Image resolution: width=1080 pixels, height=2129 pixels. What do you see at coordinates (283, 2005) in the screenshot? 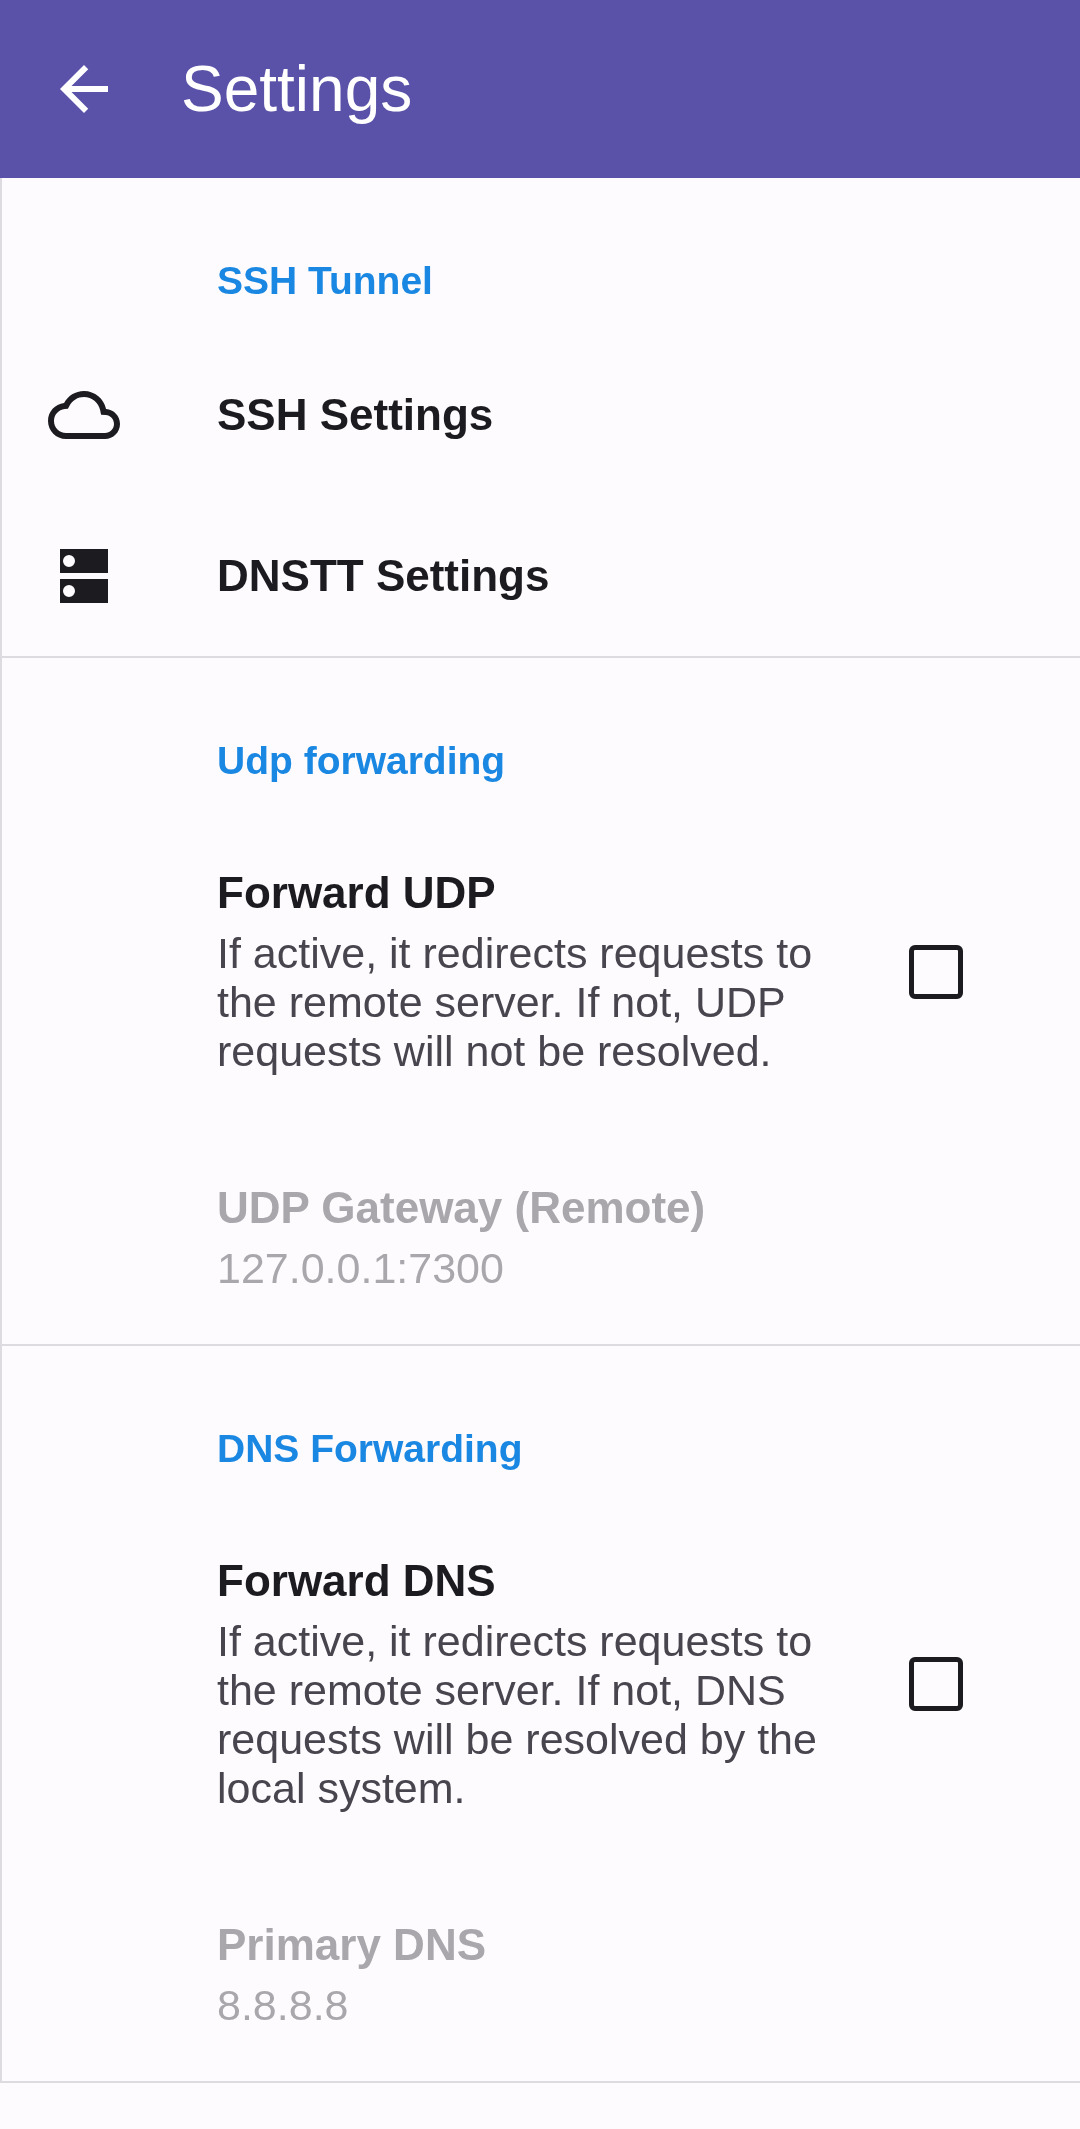
I see `preference-value: 8.8.8.8` at bounding box center [283, 2005].